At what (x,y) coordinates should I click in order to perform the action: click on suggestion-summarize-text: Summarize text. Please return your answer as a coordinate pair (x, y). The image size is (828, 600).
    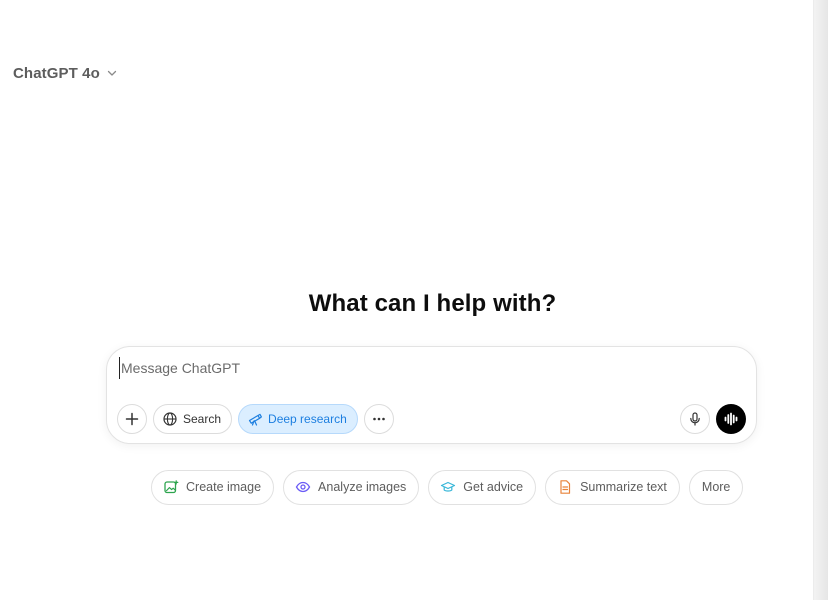
    Looking at the image, I should click on (612, 487).